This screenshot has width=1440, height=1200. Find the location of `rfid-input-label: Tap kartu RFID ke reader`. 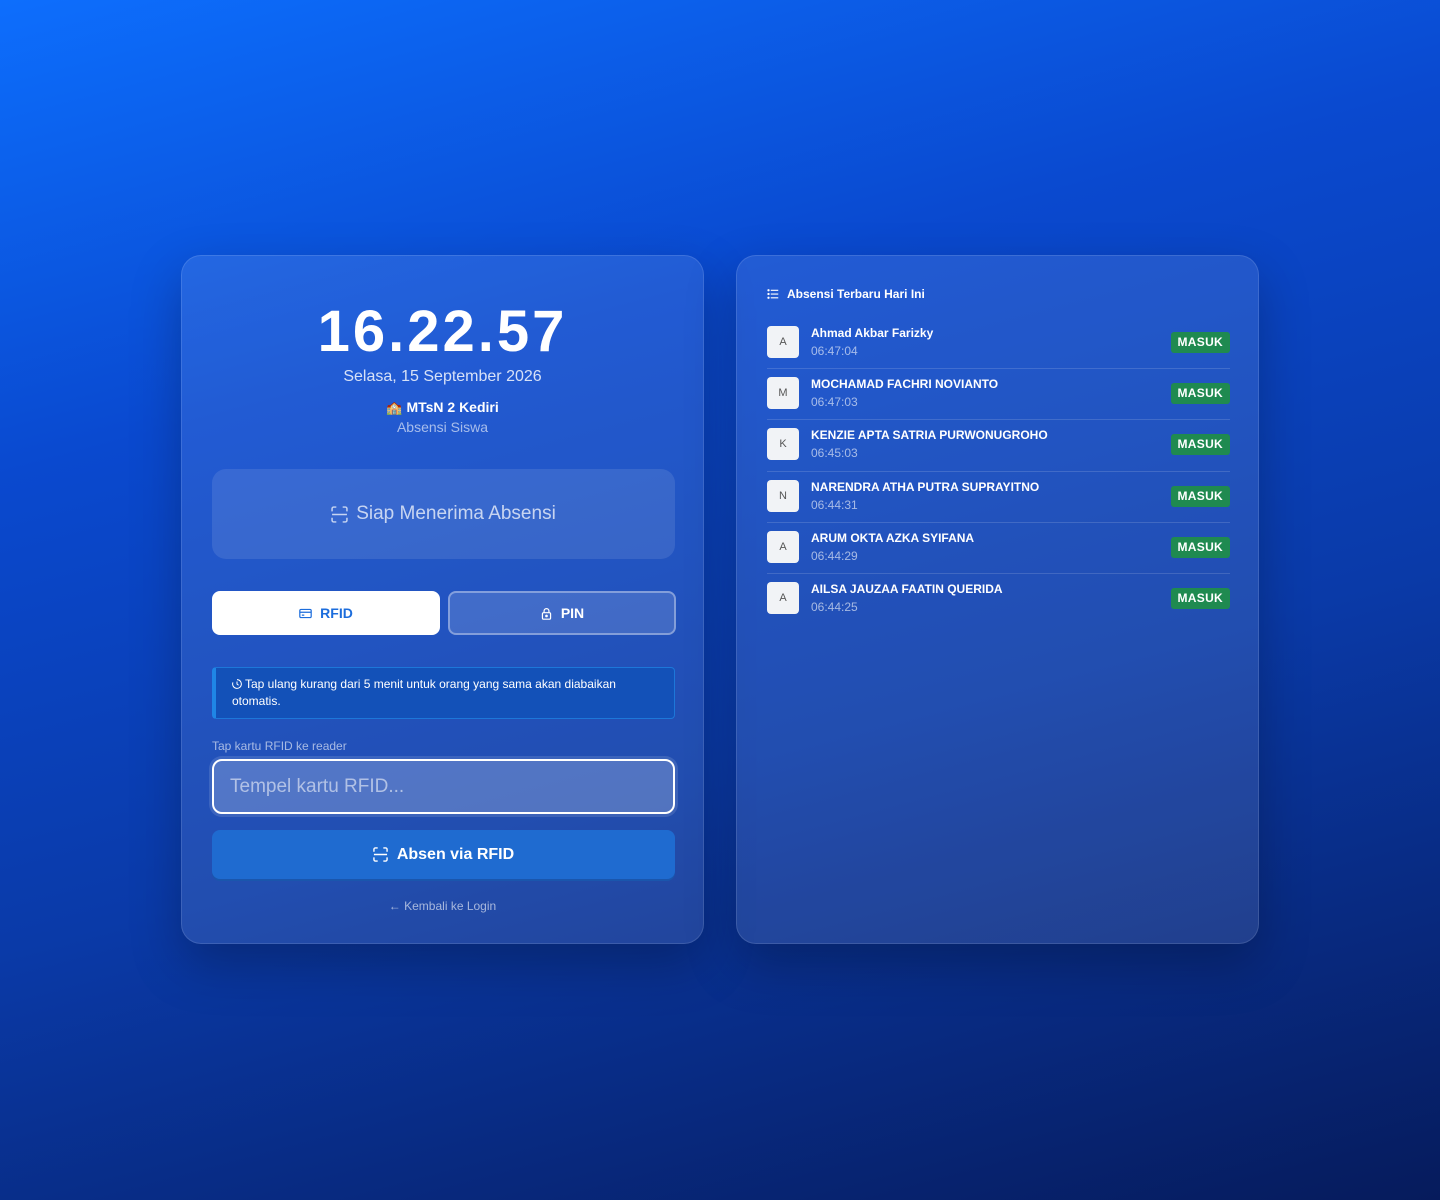

rfid-input-label: Tap kartu RFID ke reader is located at coordinates (279, 746).